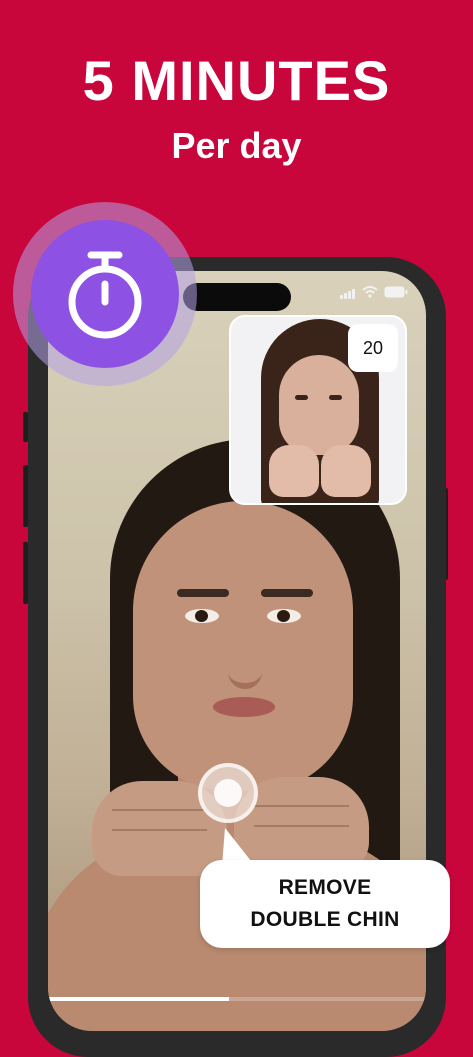 This screenshot has height=1057, width=473. I want to click on battery-icon, so click(396, 294).